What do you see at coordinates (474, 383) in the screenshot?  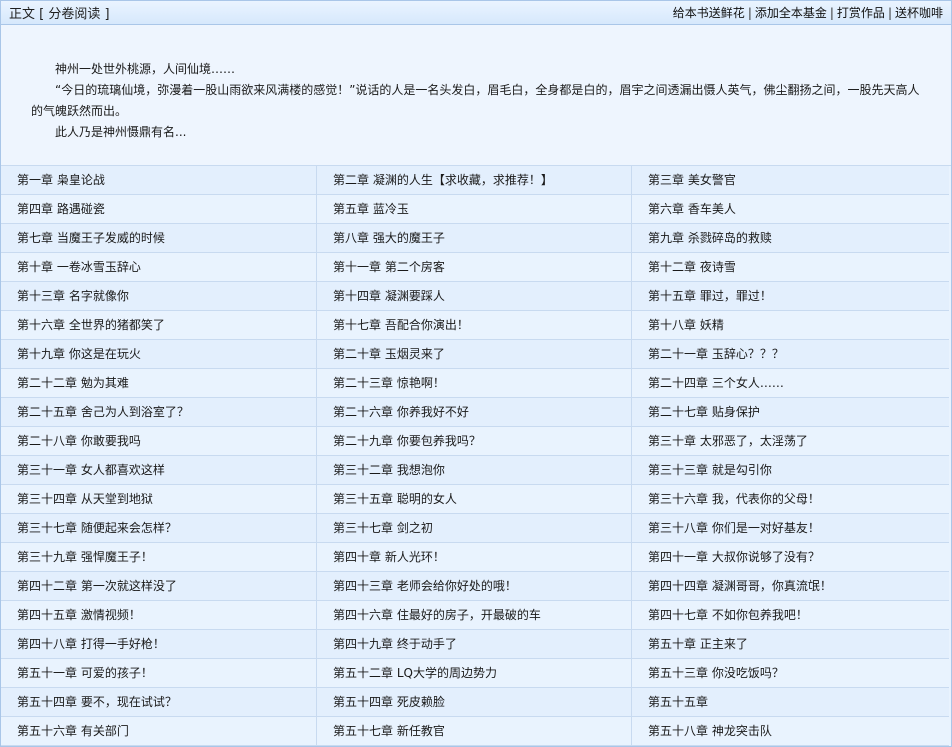 I see `chapter-link: 第二十三章 惊艳啊！` at bounding box center [474, 383].